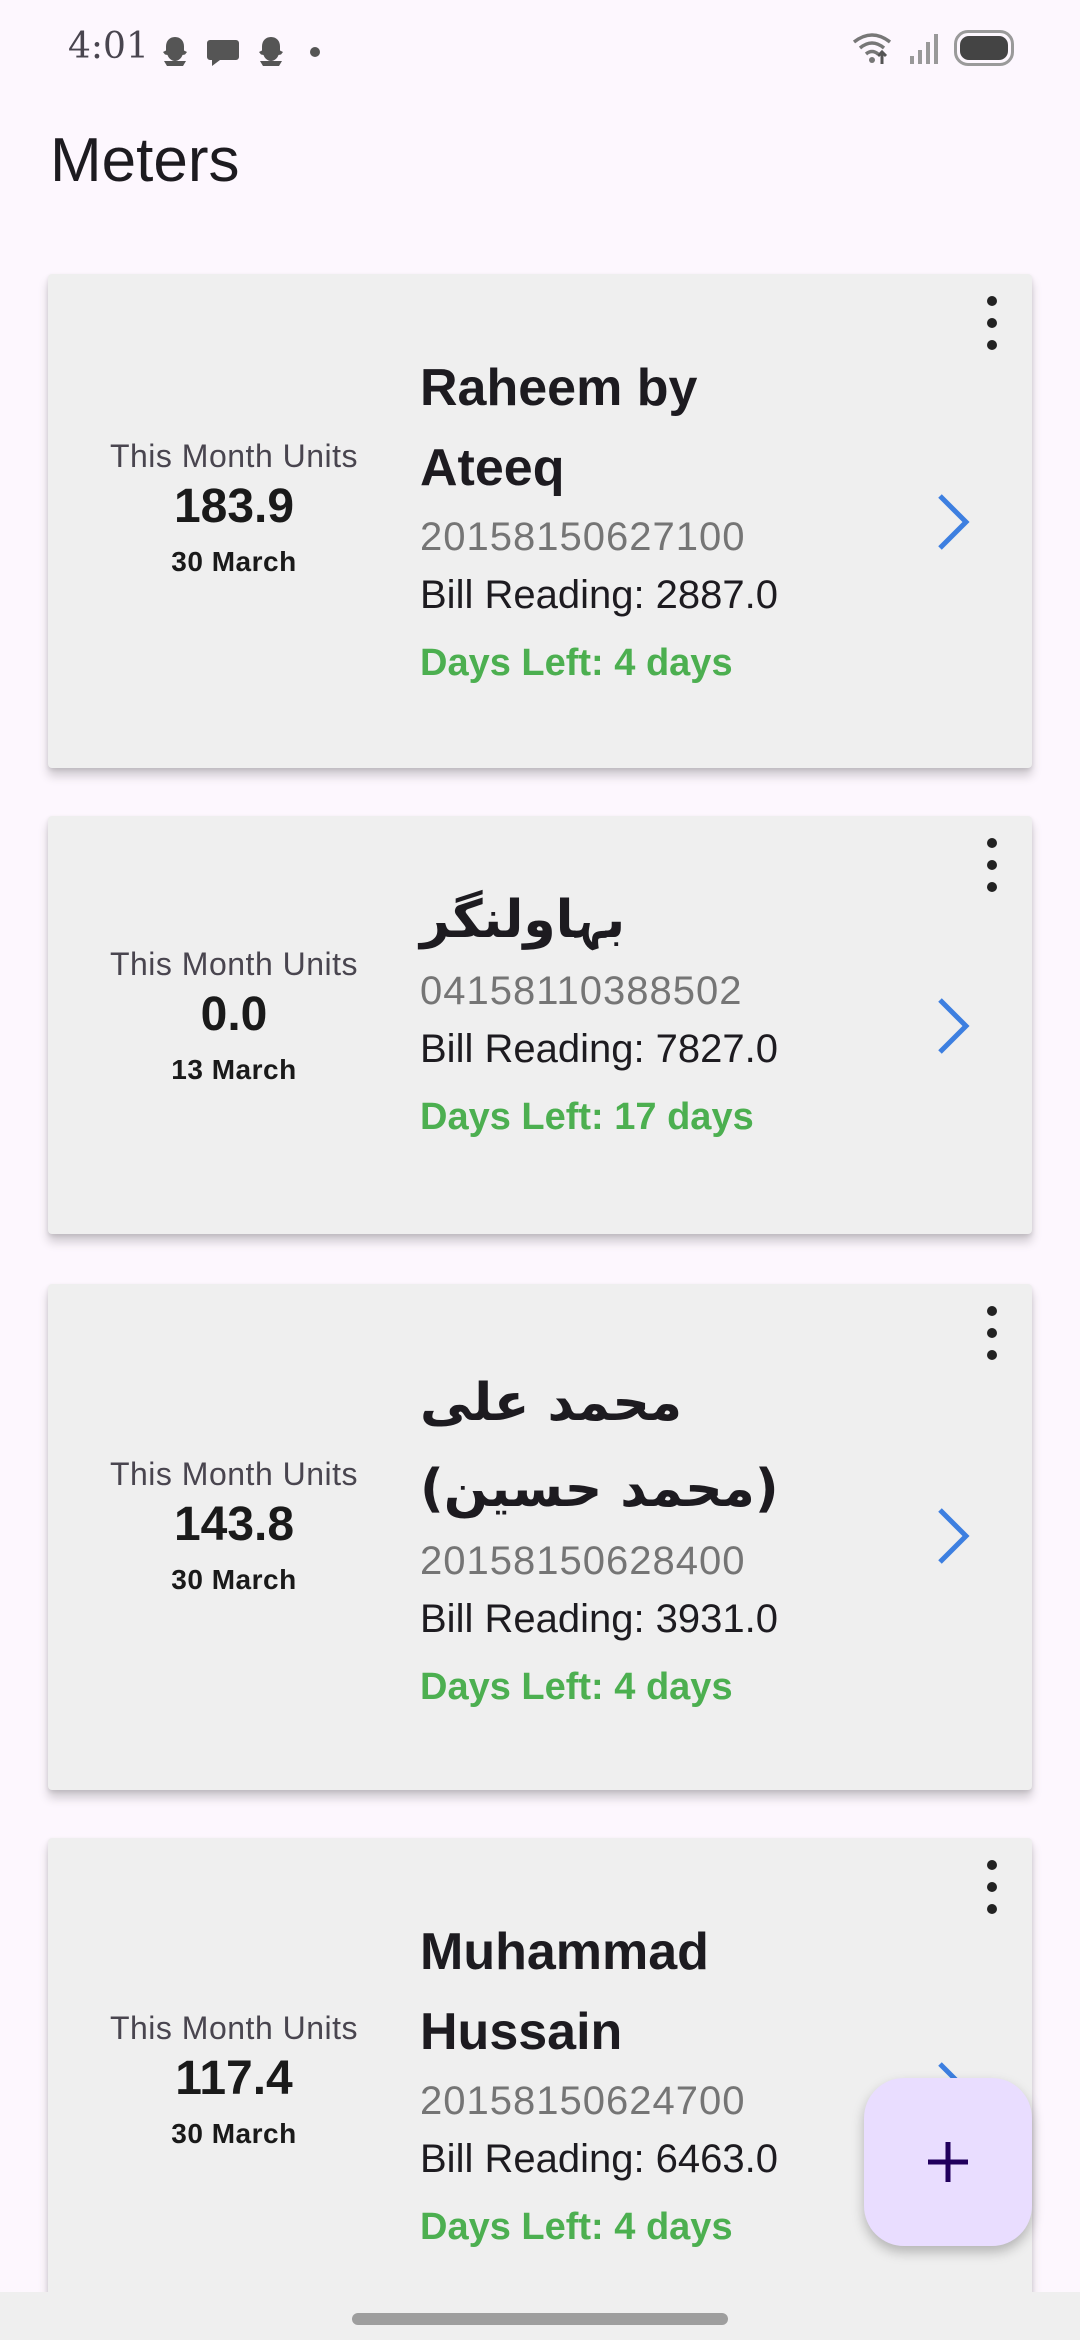 The image size is (1080, 2340). I want to click on meter-name: بہاولنگر, so click(523, 920).